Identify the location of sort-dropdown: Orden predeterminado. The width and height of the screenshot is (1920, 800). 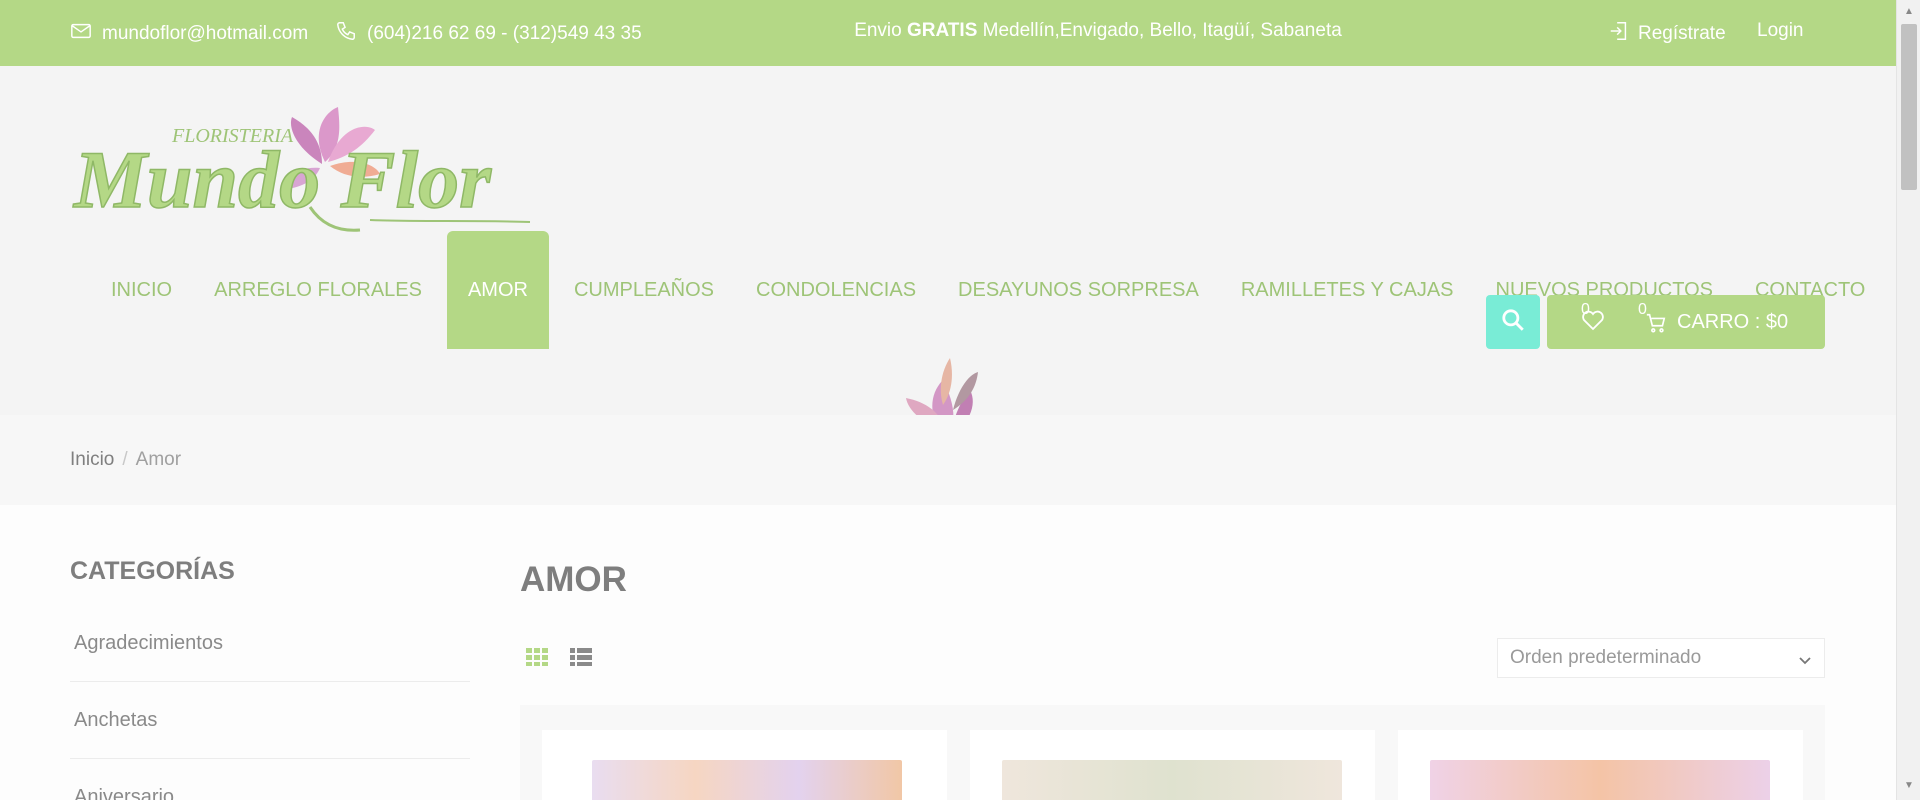
(1661, 658).